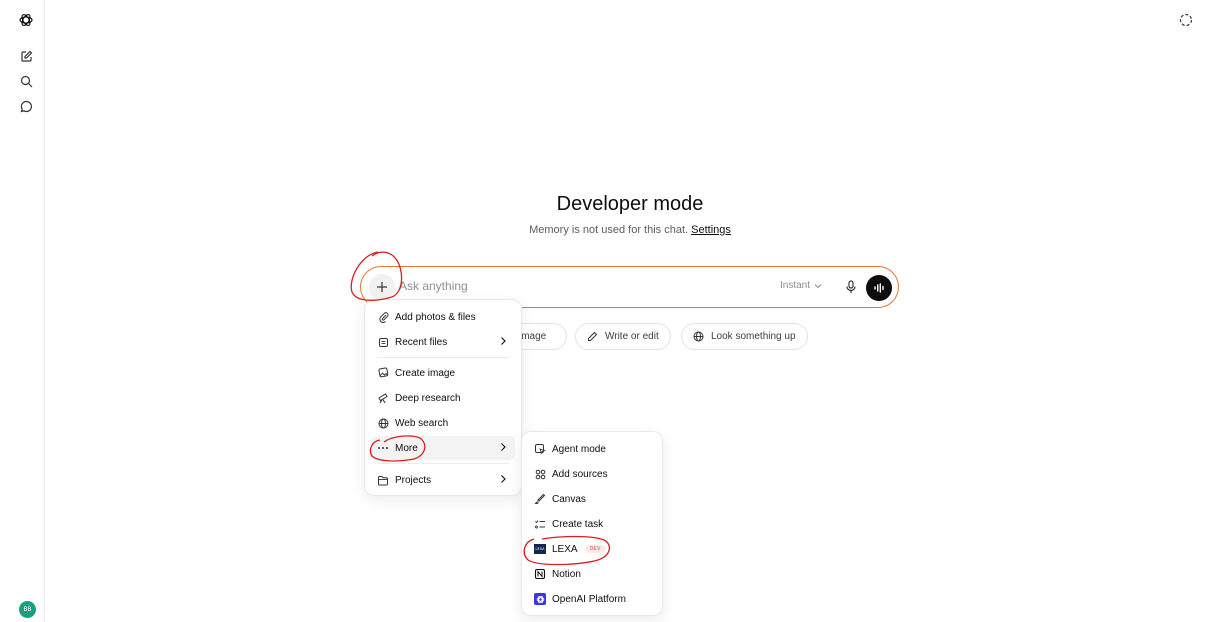  I want to click on model-select: Instant, so click(801, 285).